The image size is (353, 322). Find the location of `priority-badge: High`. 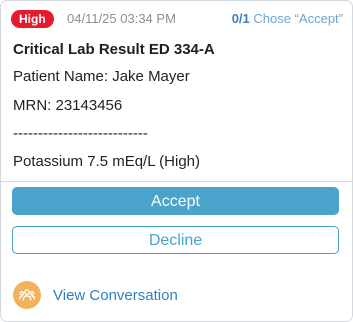

priority-badge: High is located at coordinates (32, 19).